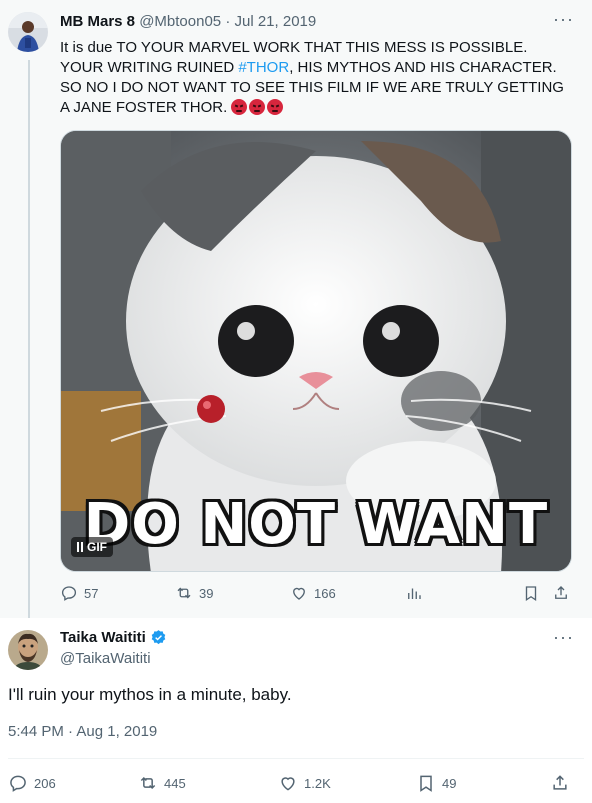  I want to click on gif-badge: GIF, so click(92, 547).